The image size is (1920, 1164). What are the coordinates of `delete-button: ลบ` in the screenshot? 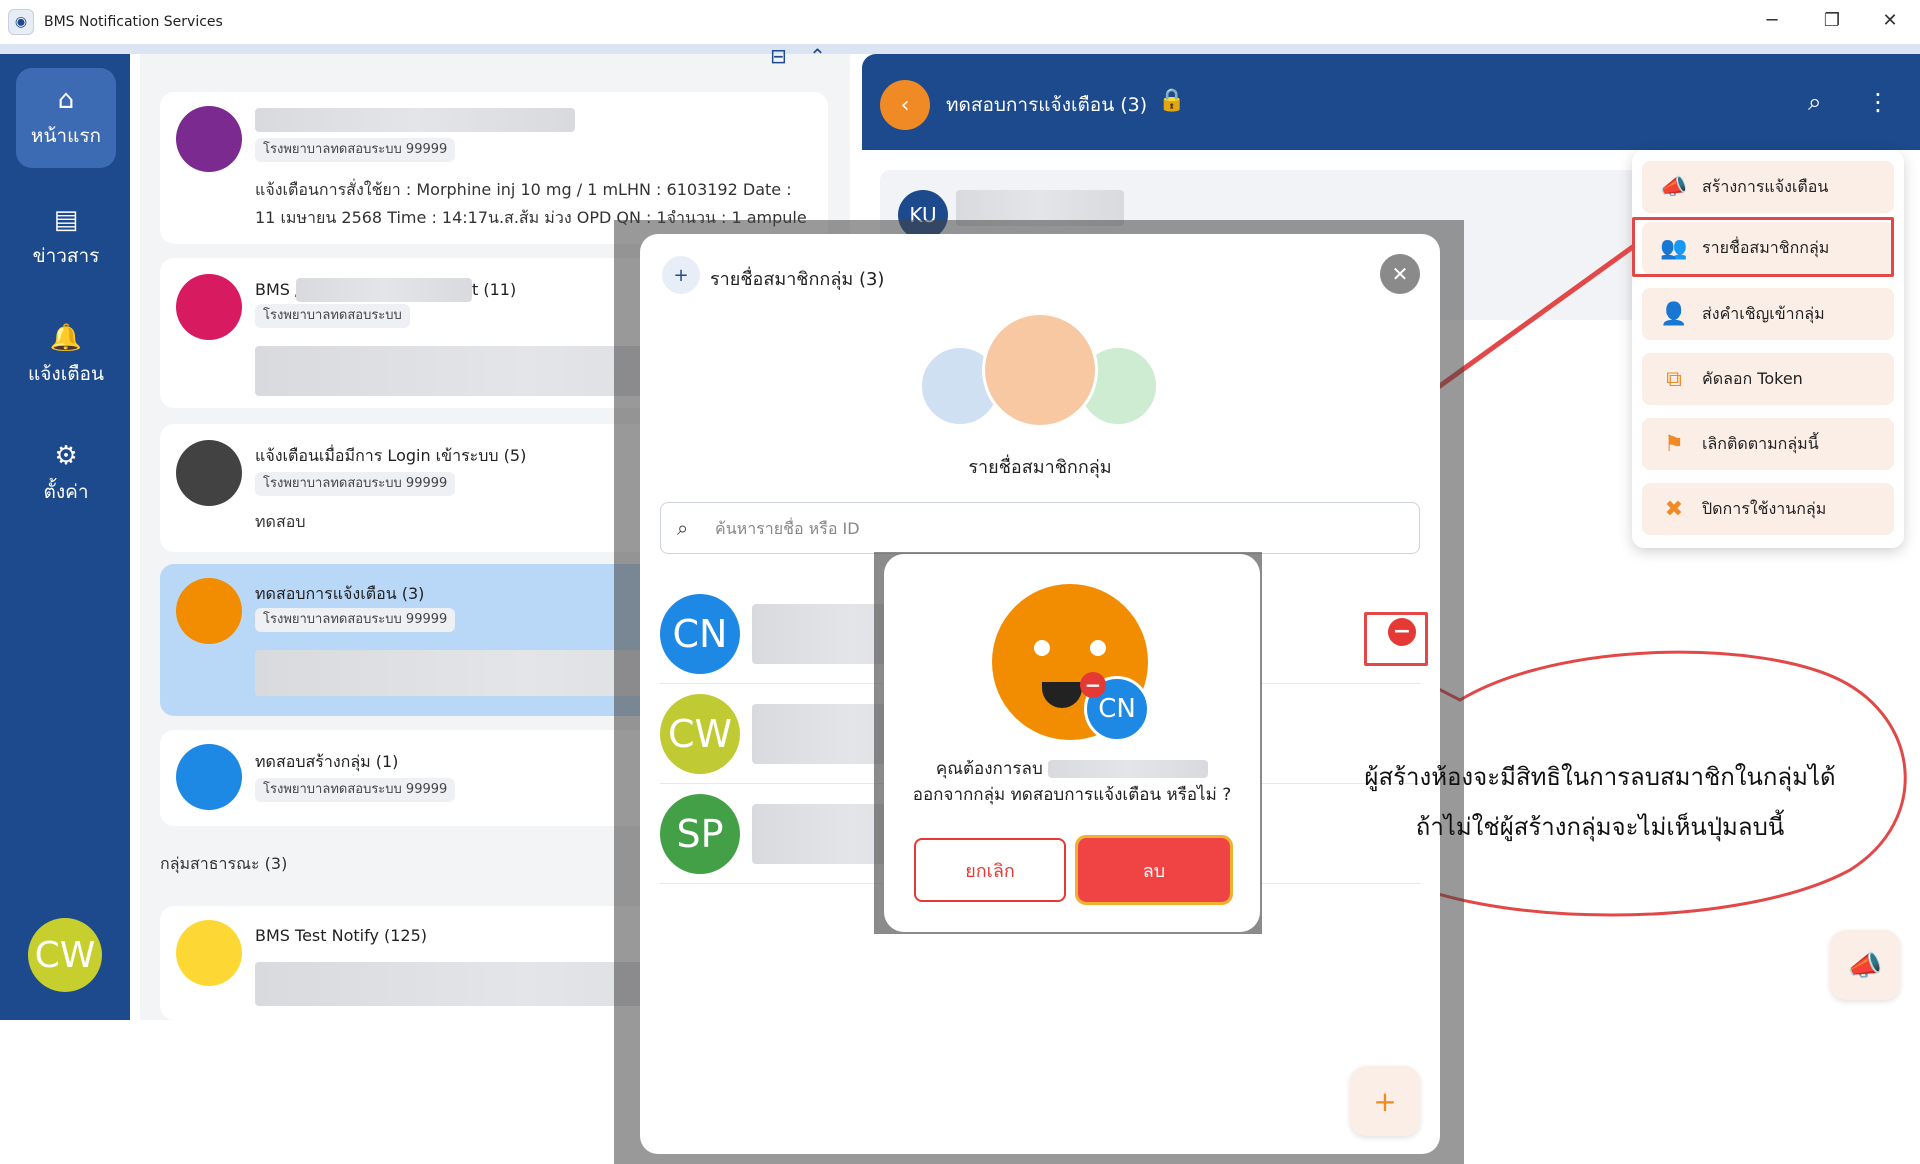 It's located at (1154, 870).